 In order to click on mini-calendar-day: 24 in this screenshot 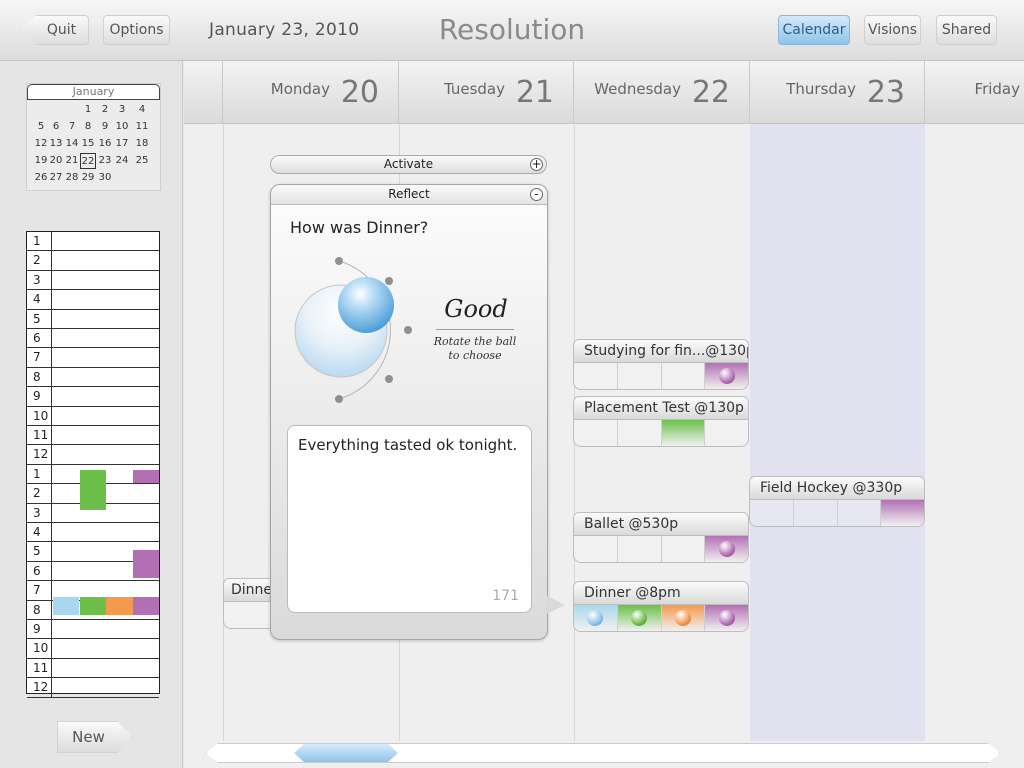, I will do `click(122, 160)`.